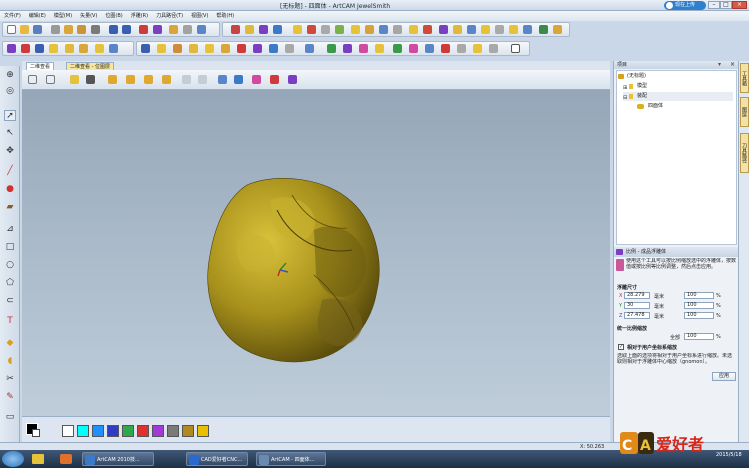 The height and width of the screenshot is (468, 749). I want to click on measure-icon, so click(201, 29).